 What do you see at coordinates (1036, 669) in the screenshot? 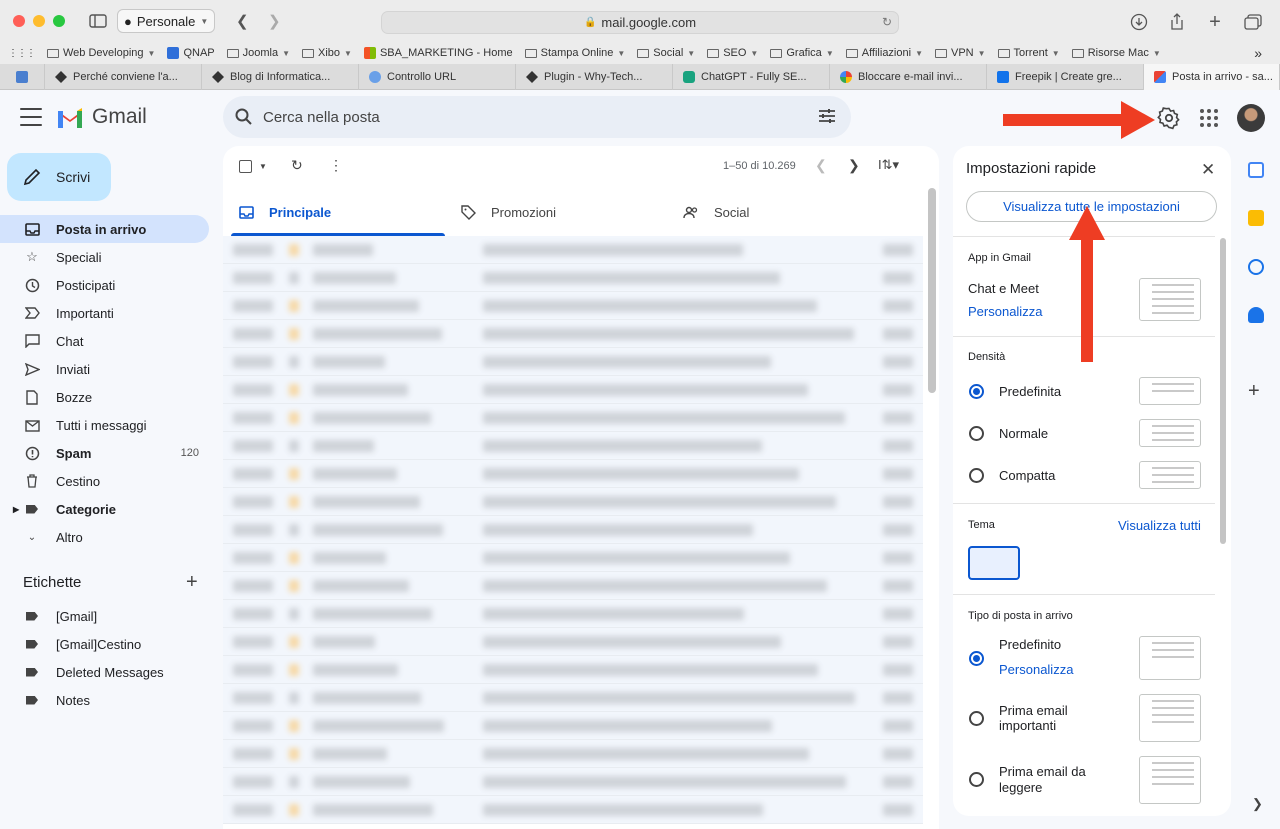
I see `inbox-customize-link: Personalizza` at bounding box center [1036, 669].